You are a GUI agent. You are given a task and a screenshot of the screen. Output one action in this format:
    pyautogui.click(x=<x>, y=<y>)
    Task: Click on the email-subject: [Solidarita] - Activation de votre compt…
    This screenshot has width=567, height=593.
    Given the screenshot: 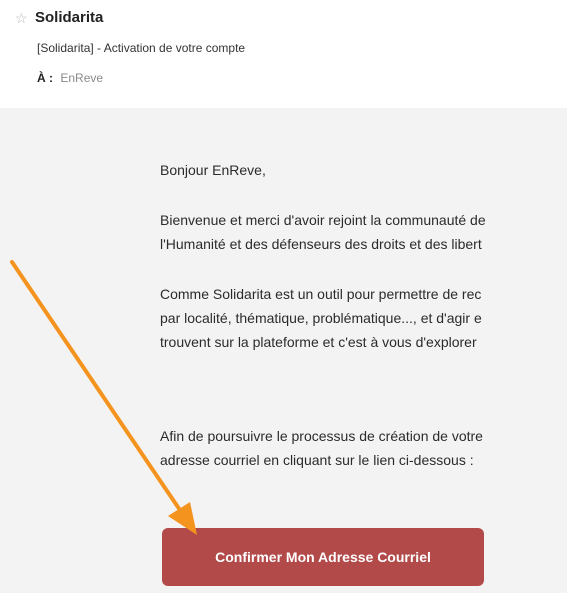 What is the action you would take?
    pyautogui.click(x=141, y=48)
    